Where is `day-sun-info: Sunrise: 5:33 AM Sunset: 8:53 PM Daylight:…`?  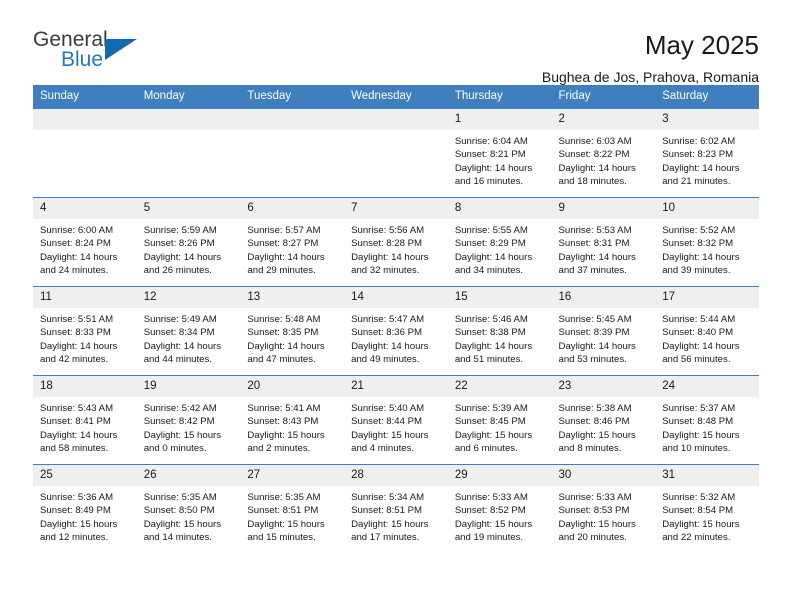
day-sun-info: Sunrise: 5:33 AM Sunset: 8:53 PM Daylight:… is located at coordinates (604, 515).